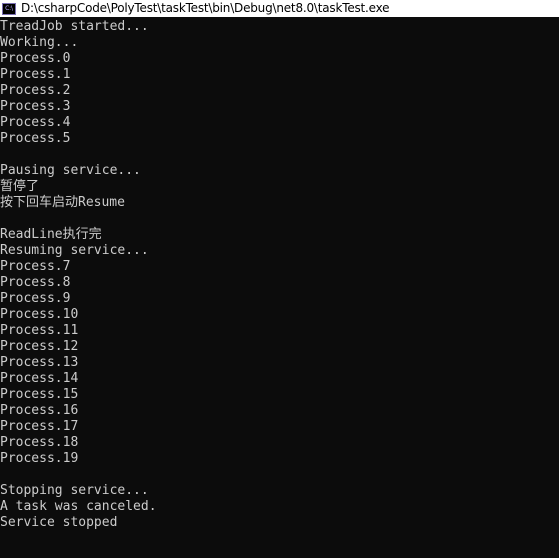  What do you see at coordinates (35, 106) in the screenshot?
I see `console-line: Process.3` at bounding box center [35, 106].